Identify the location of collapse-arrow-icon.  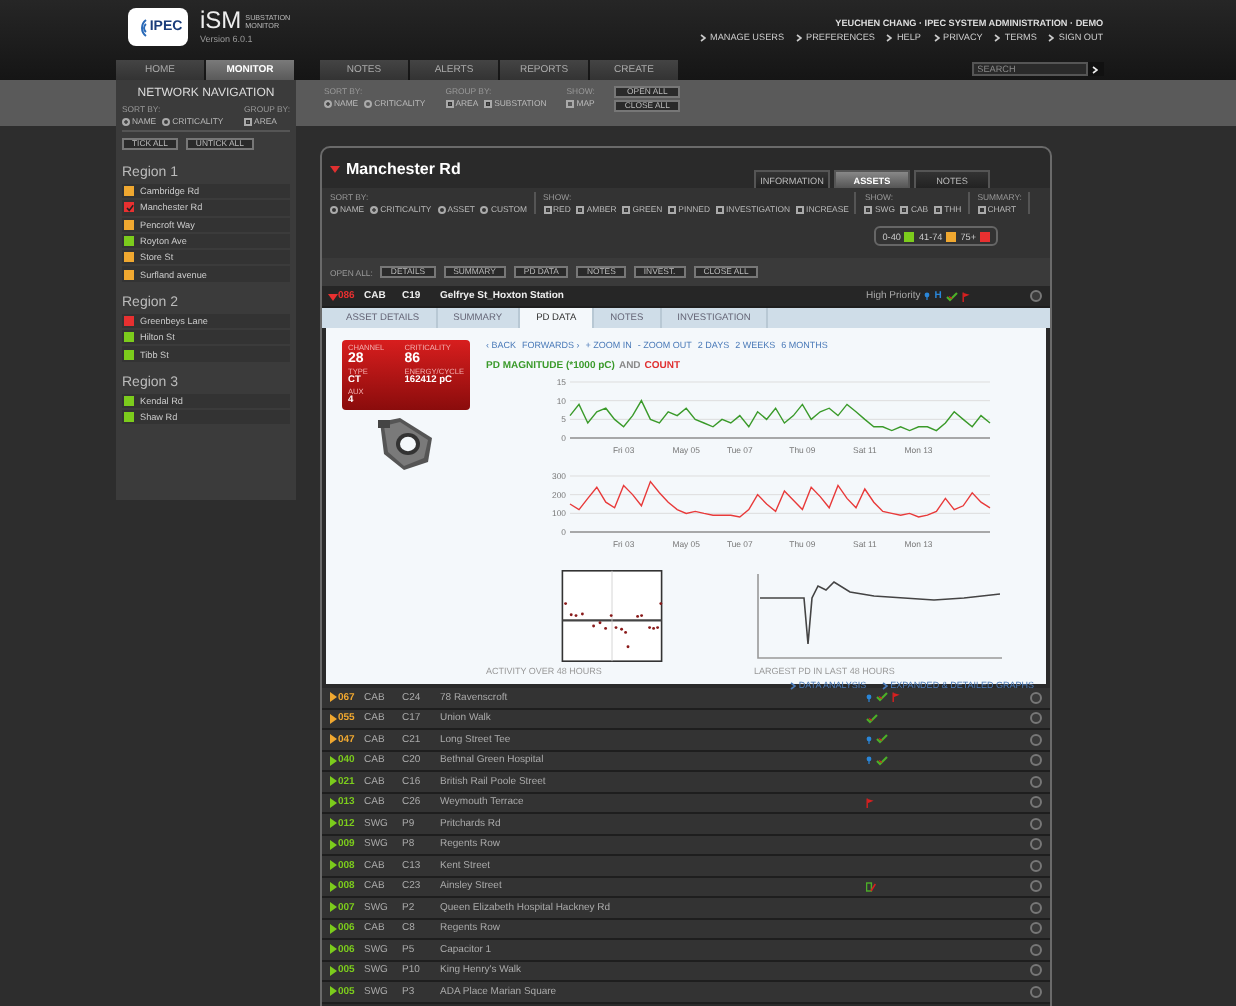
(335, 168).